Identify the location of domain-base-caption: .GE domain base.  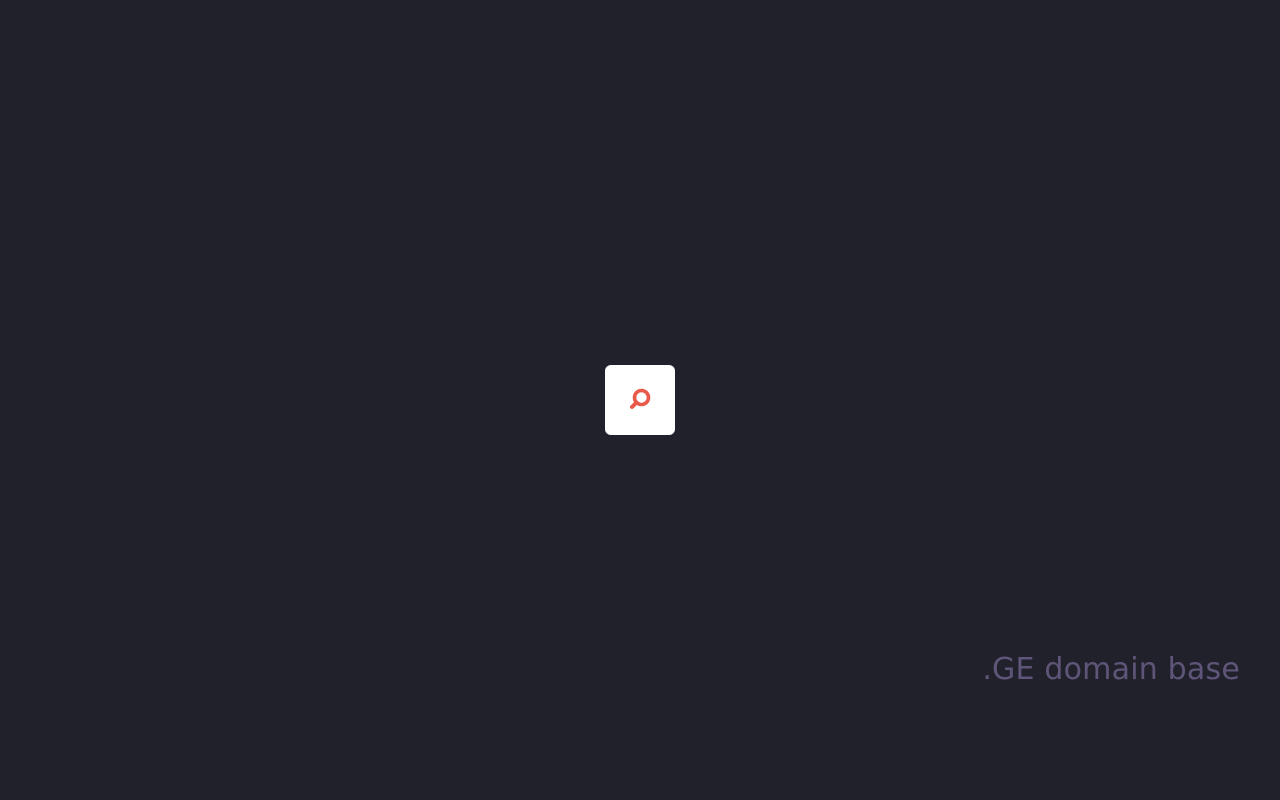
(1111, 669).